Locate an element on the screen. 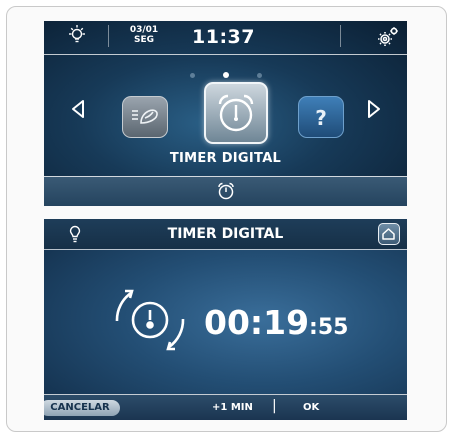 This screenshot has height=440, width=455. timer-tile-selected is located at coordinates (236, 113).